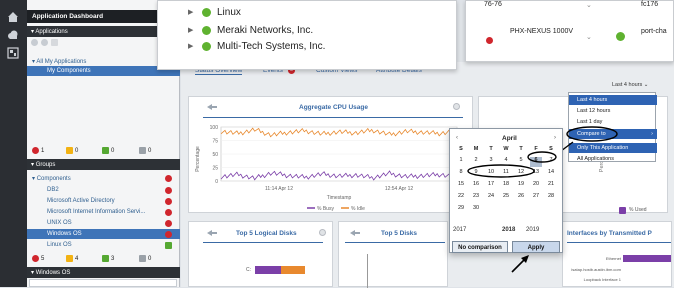  I want to click on apply-arrow, so click(520, 264).